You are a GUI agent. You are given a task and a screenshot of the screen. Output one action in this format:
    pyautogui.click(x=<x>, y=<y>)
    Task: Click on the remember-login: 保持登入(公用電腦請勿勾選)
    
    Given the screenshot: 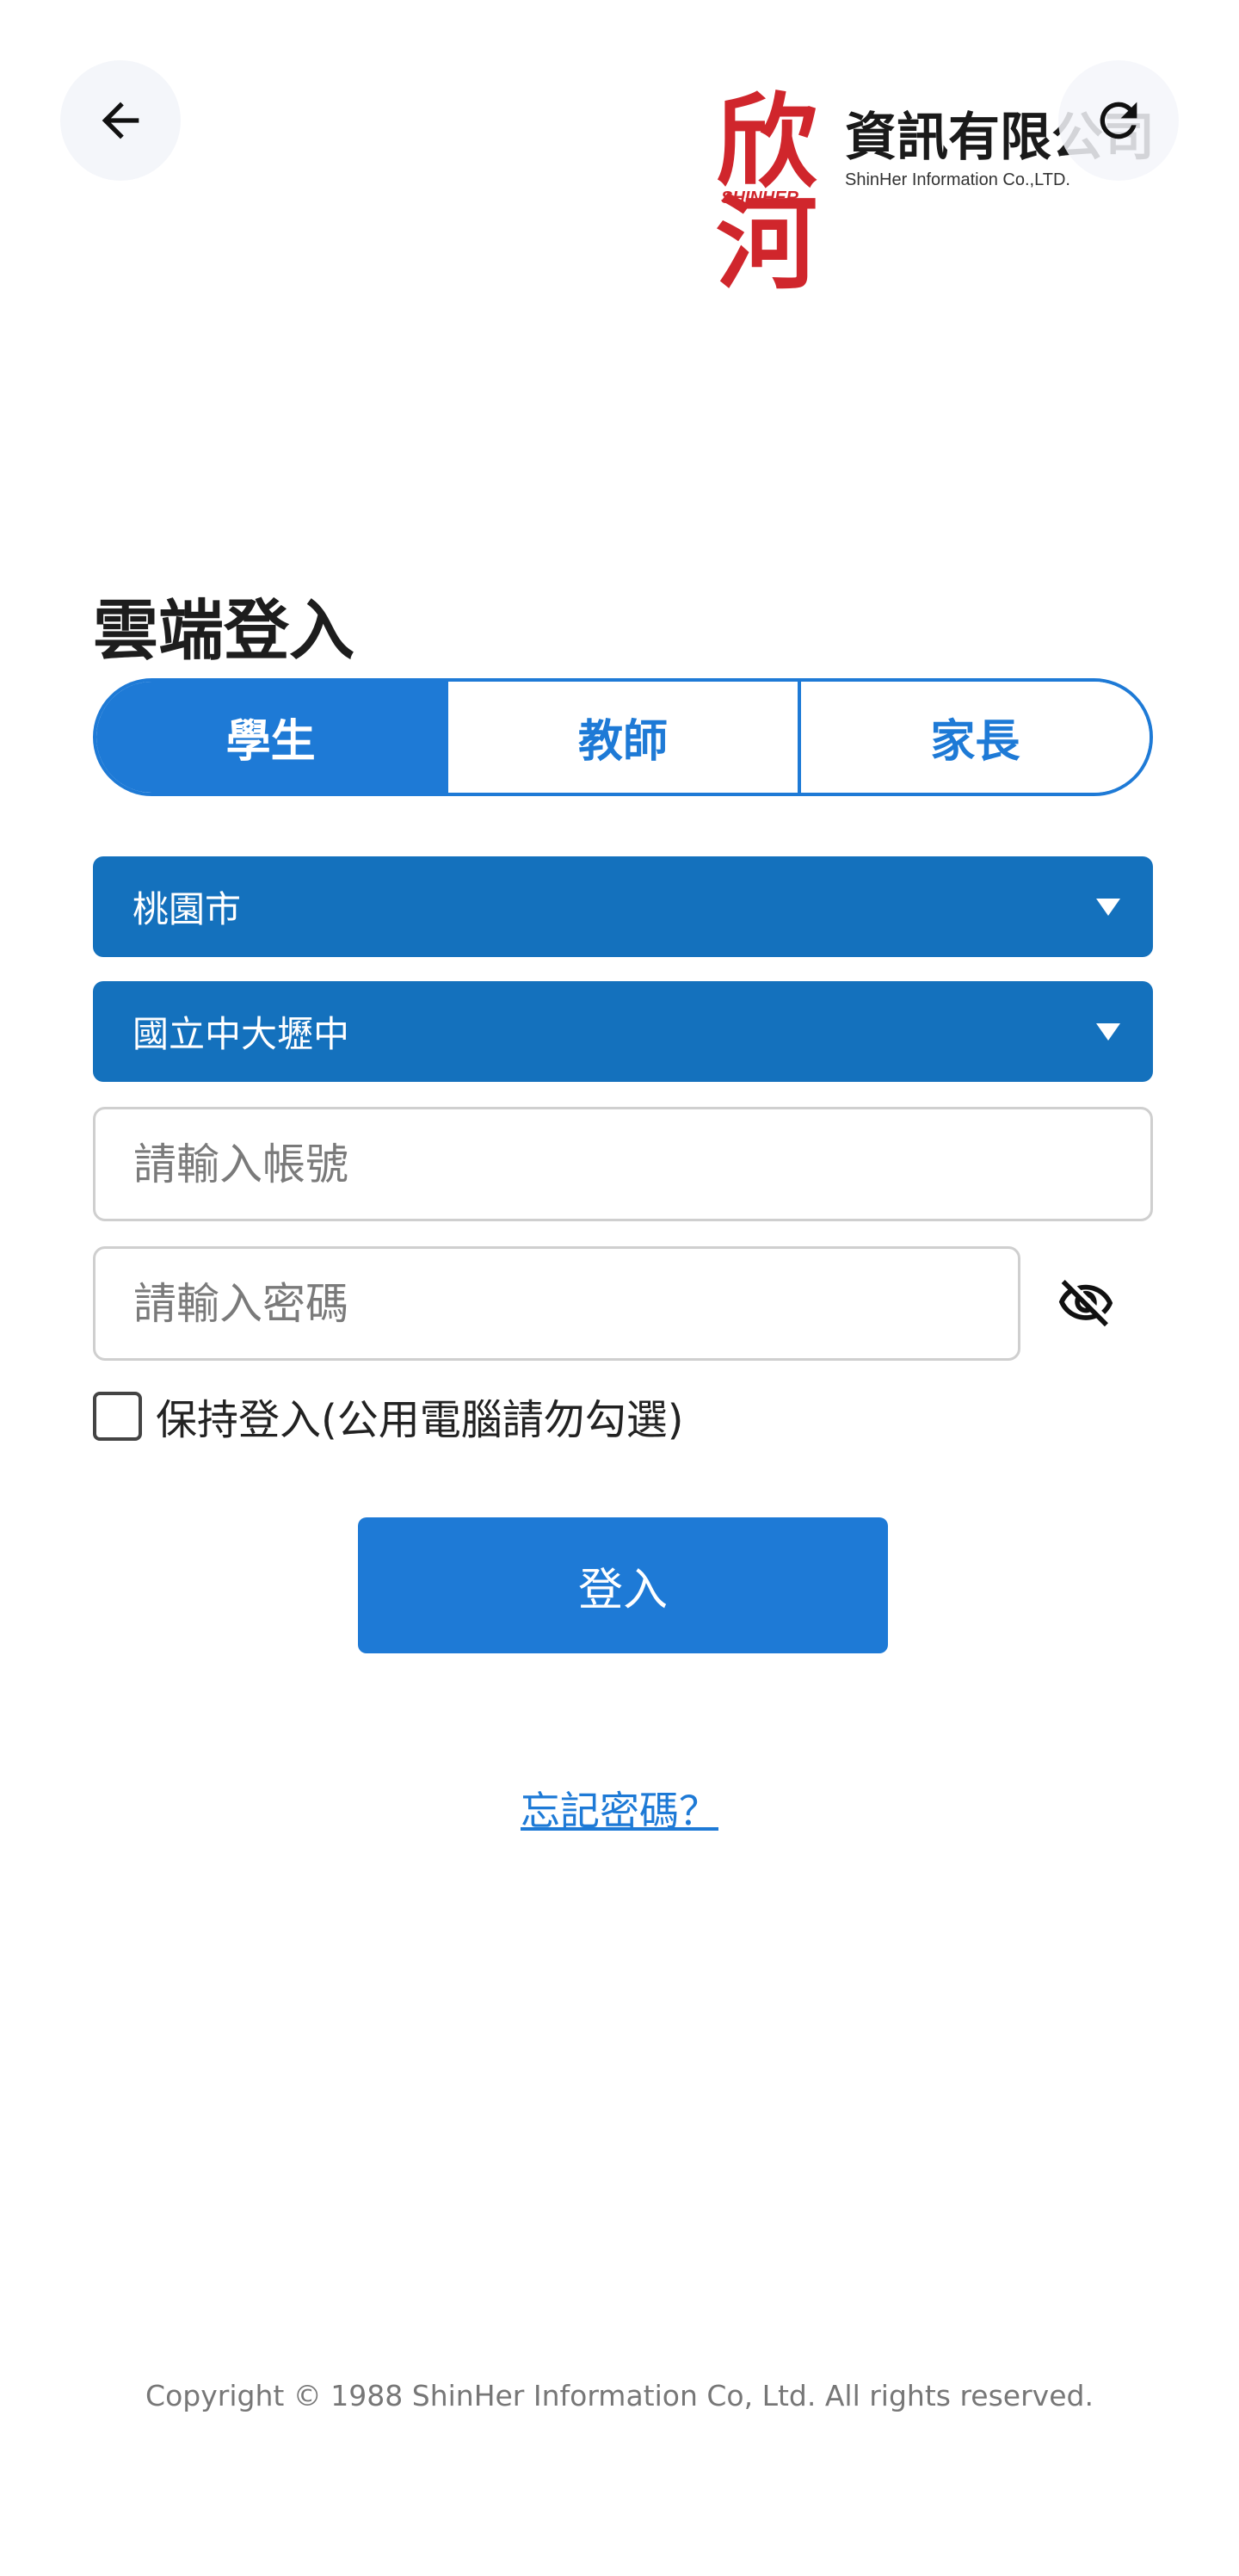 What is the action you would take?
    pyautogui.click(x=388, y=1416)
    